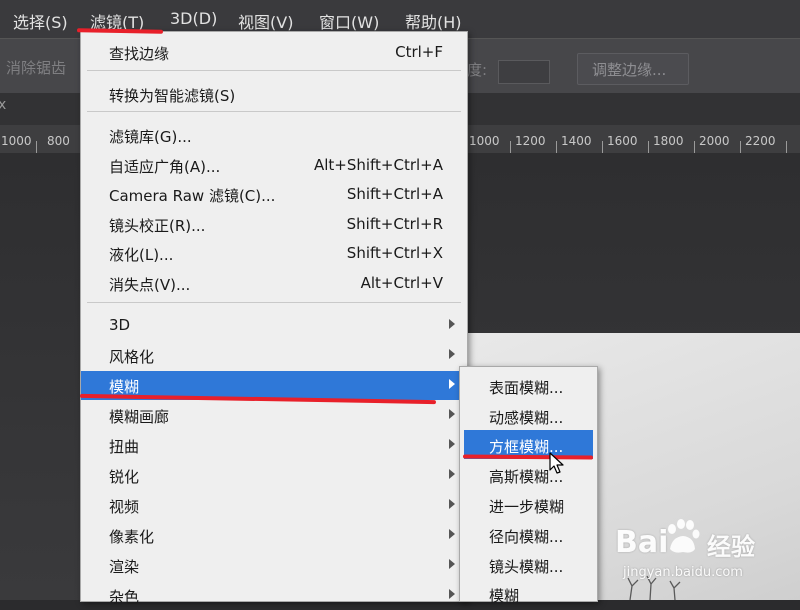 The height and width of the screenshot is (610, 800). I want to click on menu-item-label: 杂色, so click(124, 597).